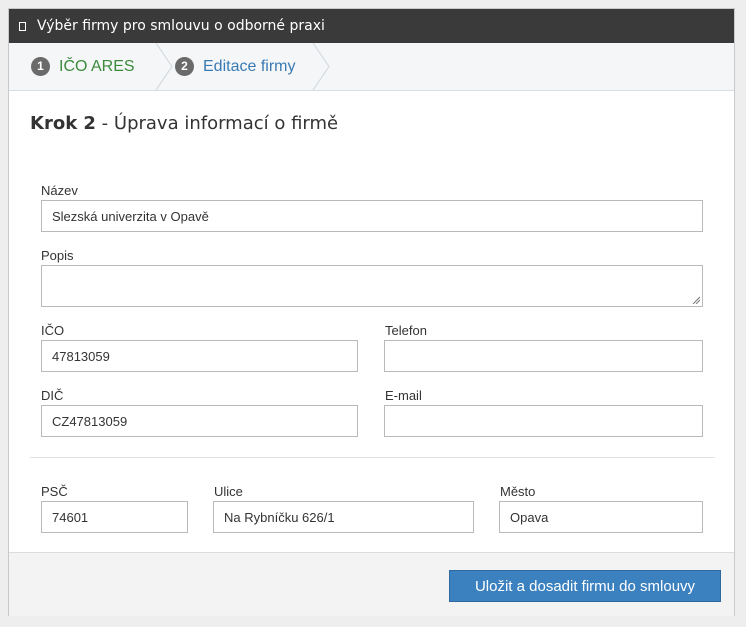  What do you see at coordinates (181, 26) in the screenshot?
I see `dialog-title: Výběr firmy pro smlouvu o odborné praxi` at bounding box center [181, 26].